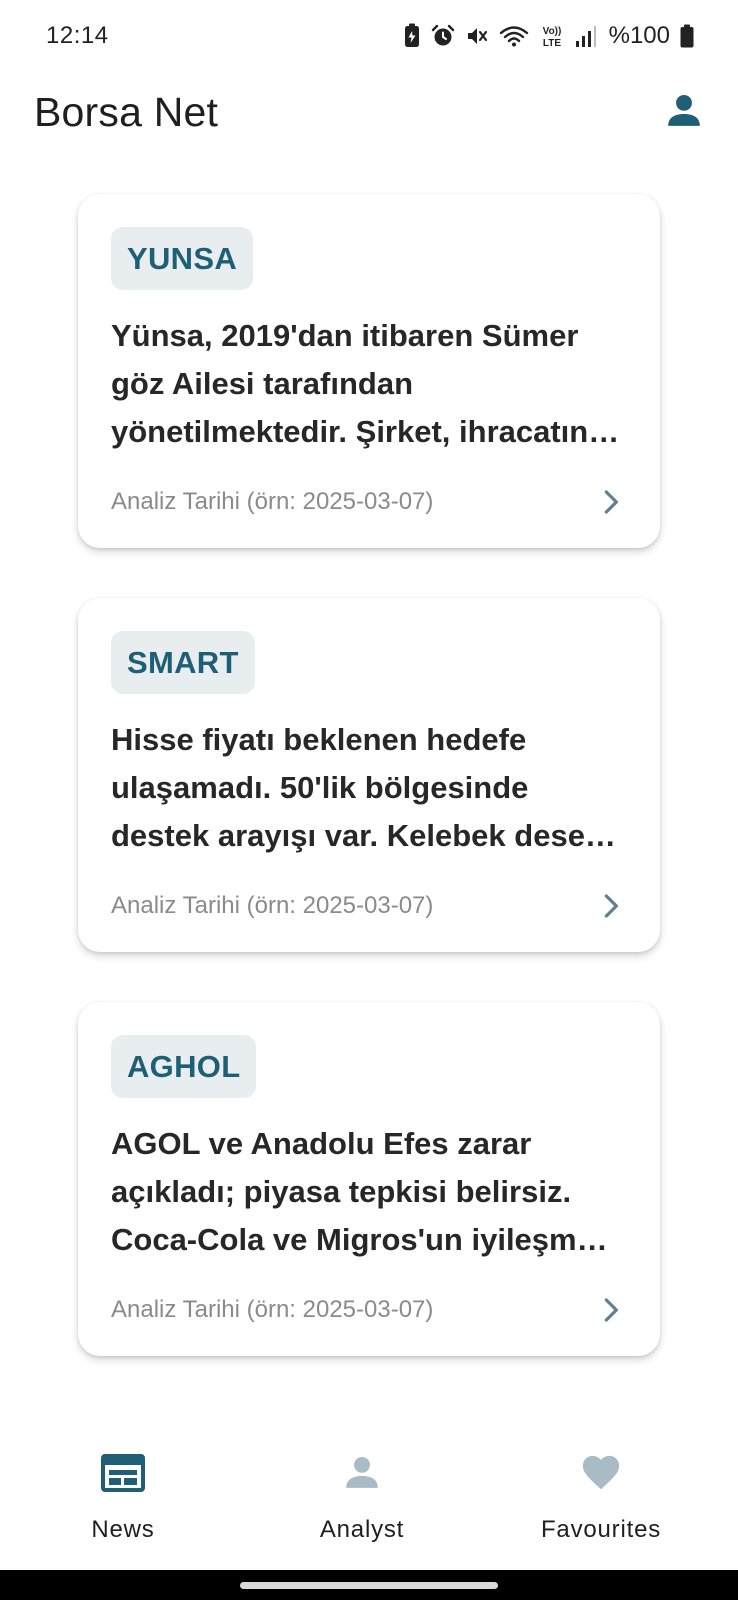  What do you see at coordinates (443, 36) in the screenshot?
I see `alarm-icon` at bounding box center [443, 36].